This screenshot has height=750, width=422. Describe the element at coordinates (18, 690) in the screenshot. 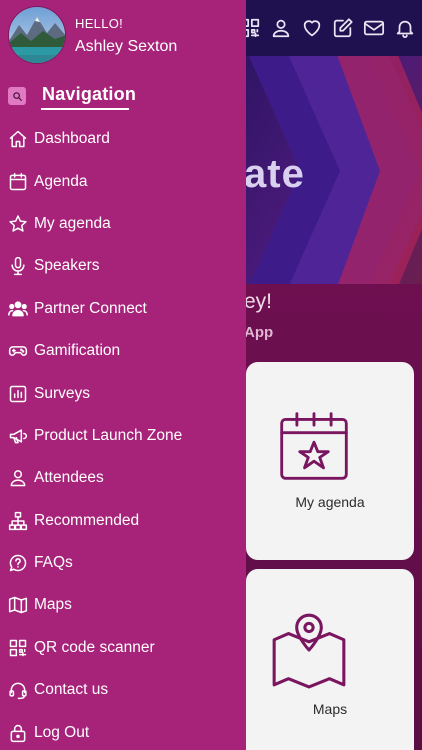

I see `headset-icon` at that location.